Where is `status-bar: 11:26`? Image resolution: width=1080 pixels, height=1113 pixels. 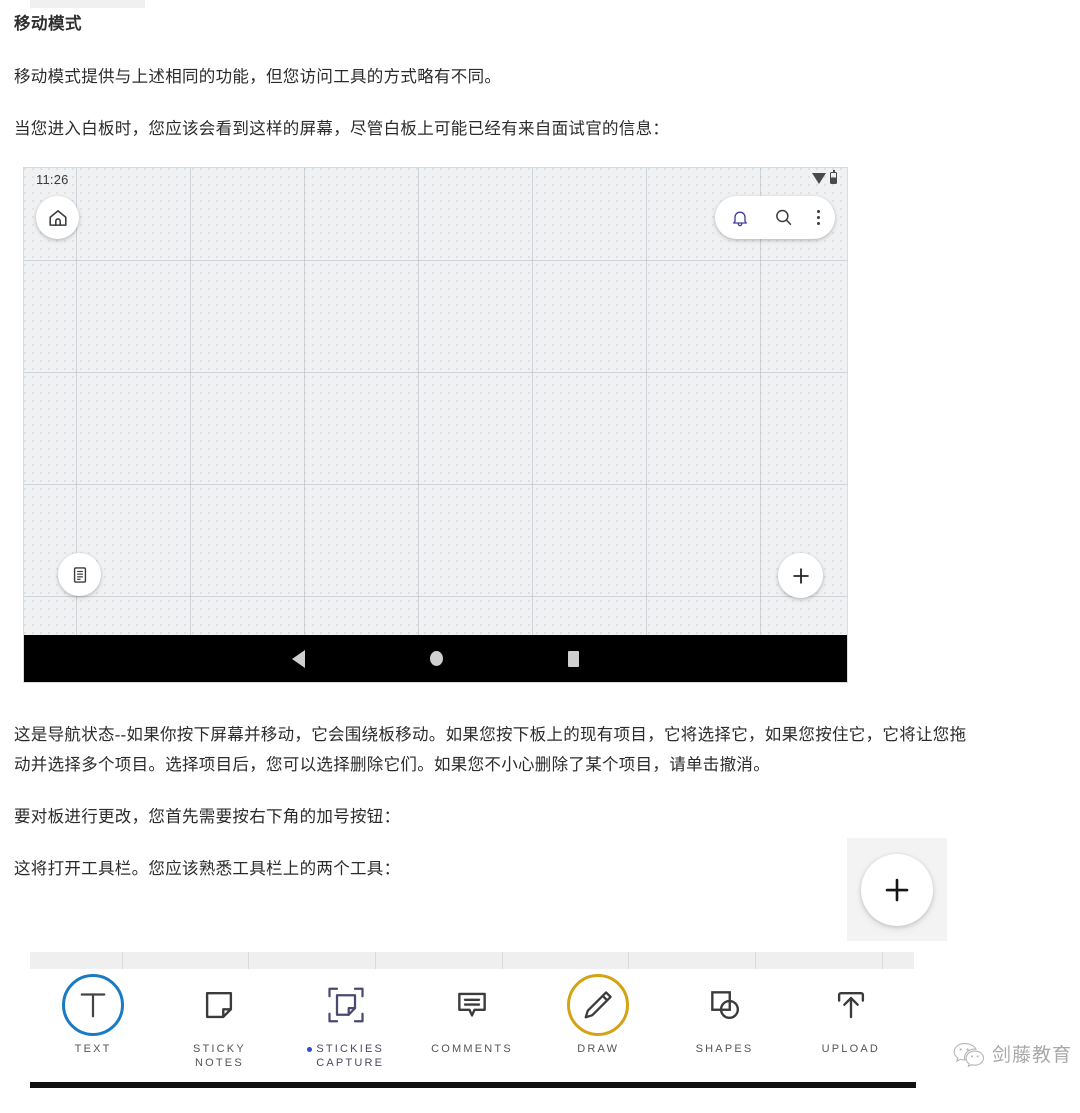
status-bar: 11:26 is located at coordinates (435, 181).